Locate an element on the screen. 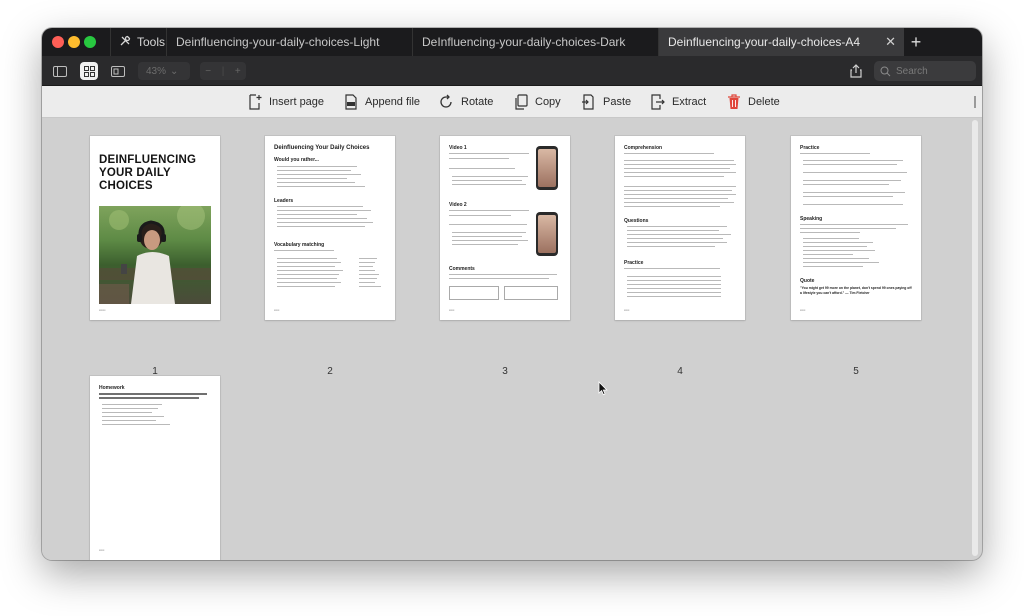 The image size is (1024, 616). share-icon is located at coordinates (856, 71).